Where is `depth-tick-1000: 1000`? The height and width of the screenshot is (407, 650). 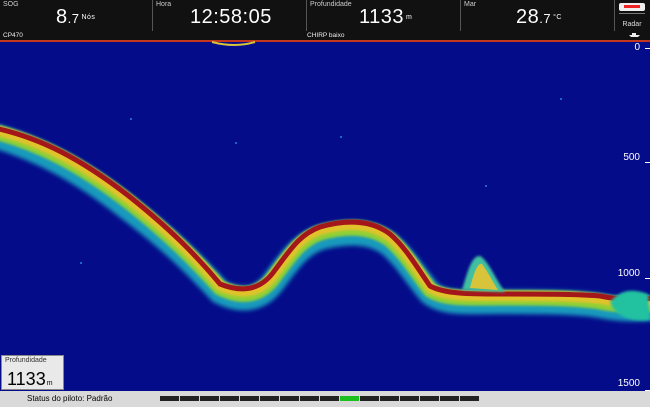 depth-tick-1000: 1000 is located at coordinates (628, 273).